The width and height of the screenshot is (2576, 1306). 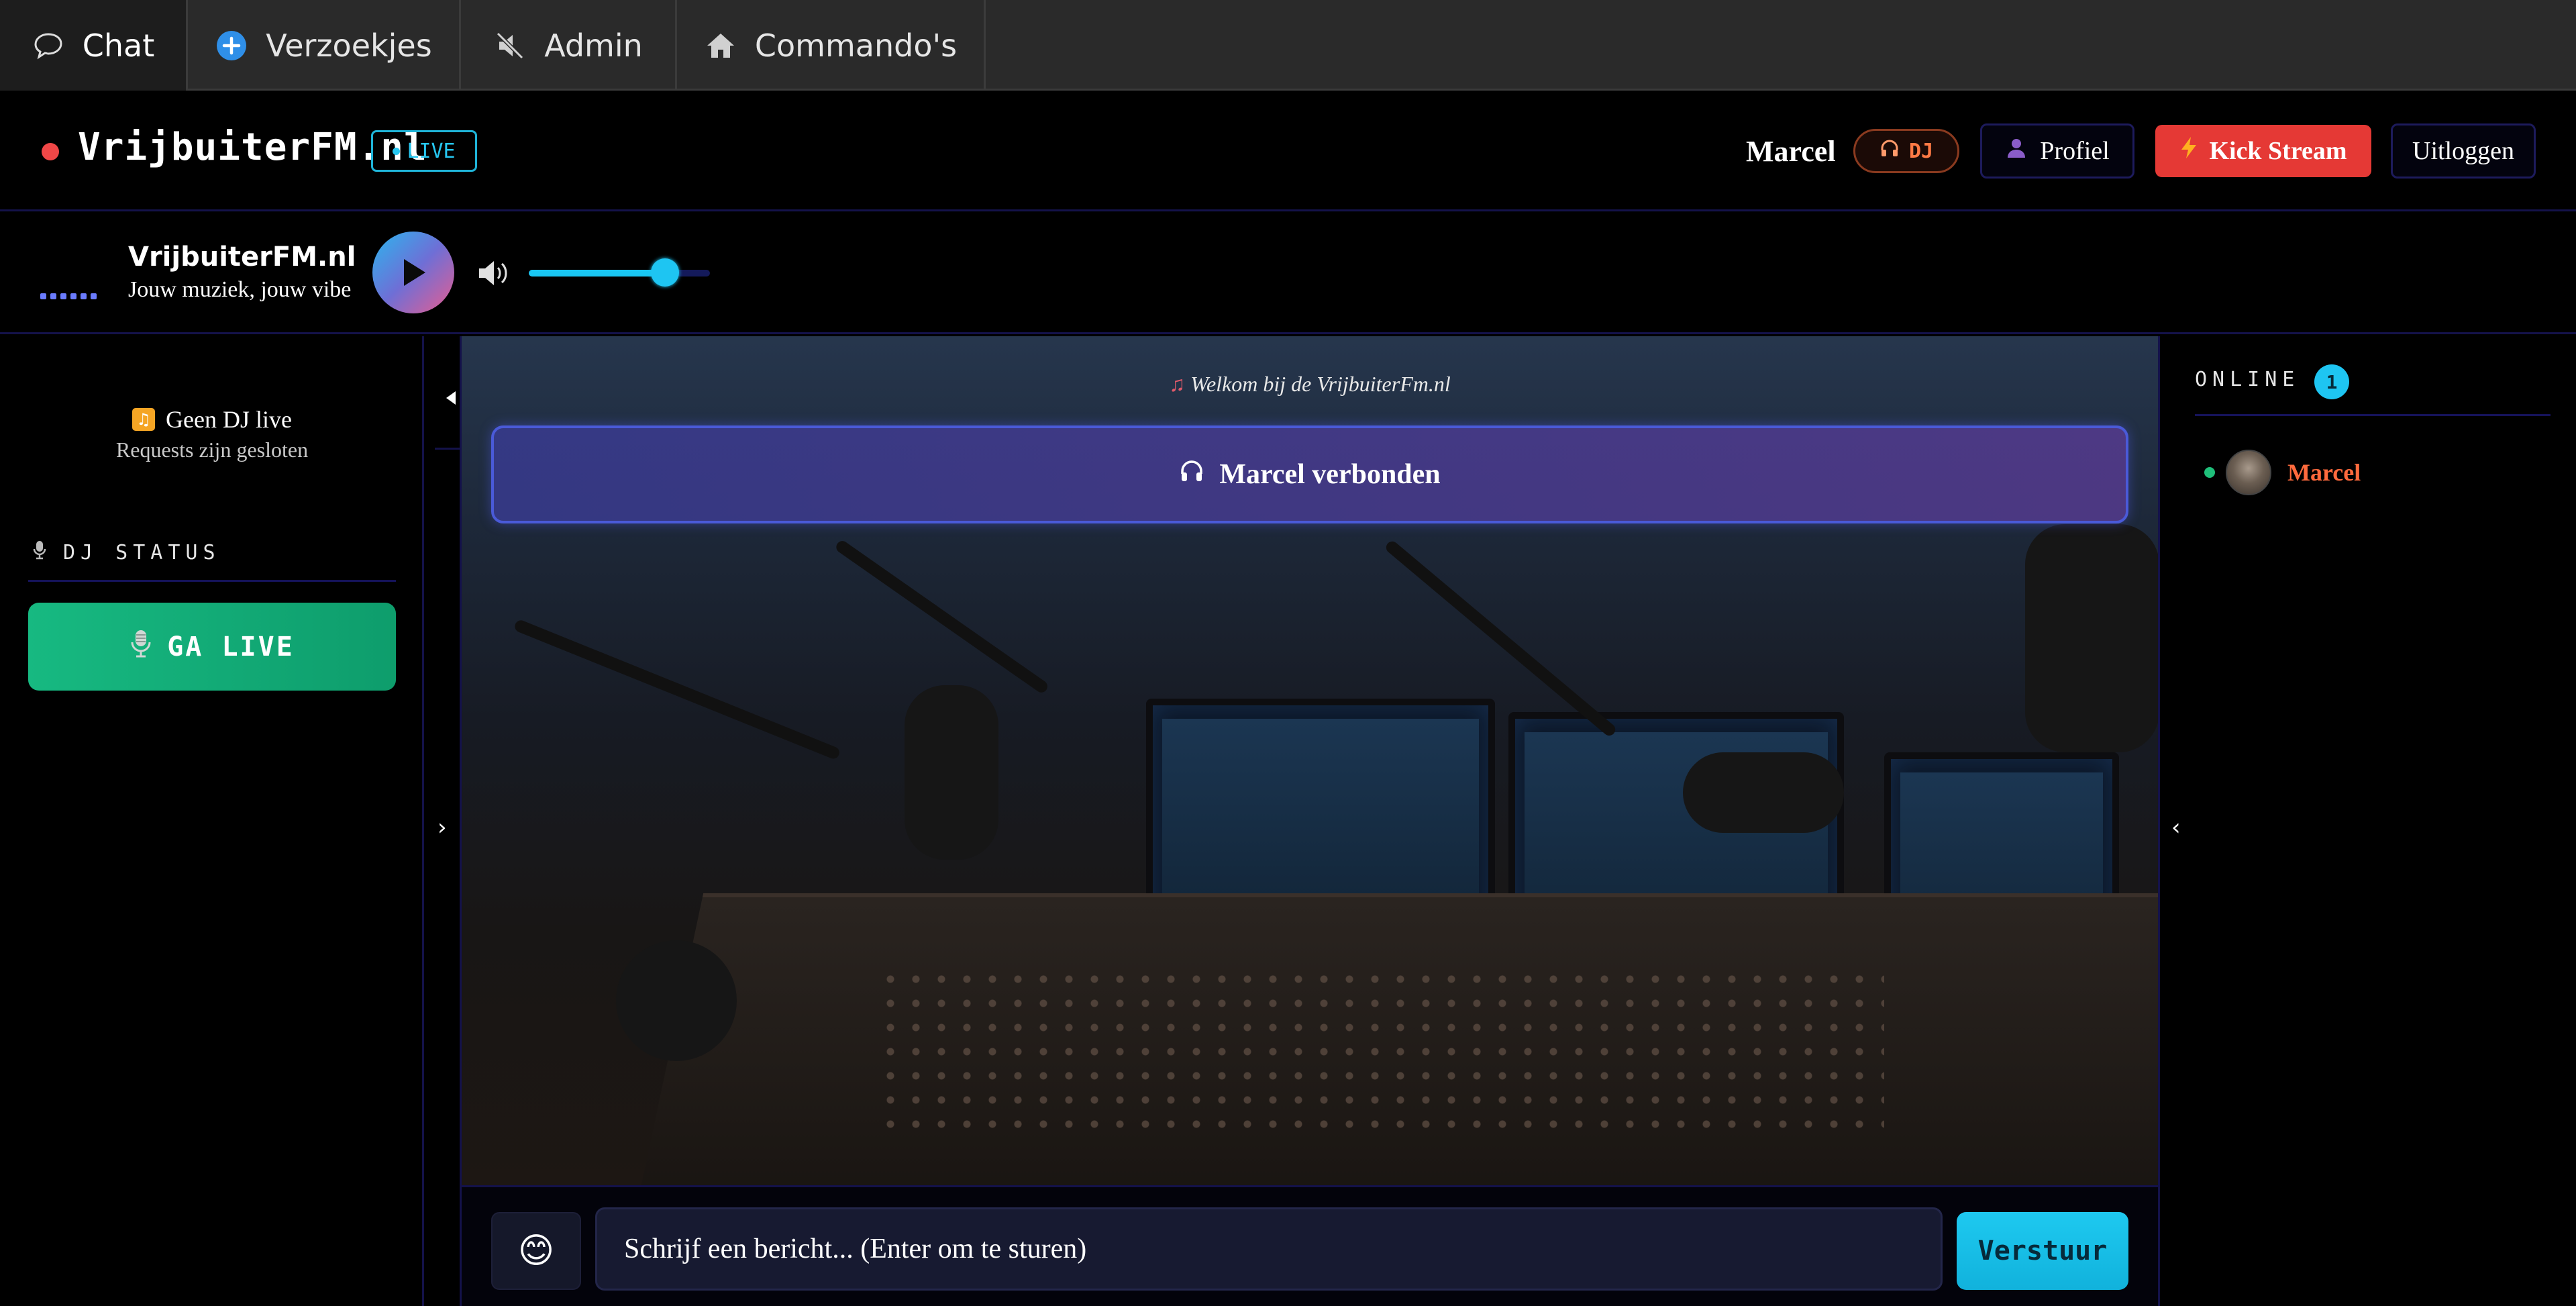 What do you see at coordinates (68, 296) in the screenshot?
I see `equalizer-icon` at bounding box center [68, 296].